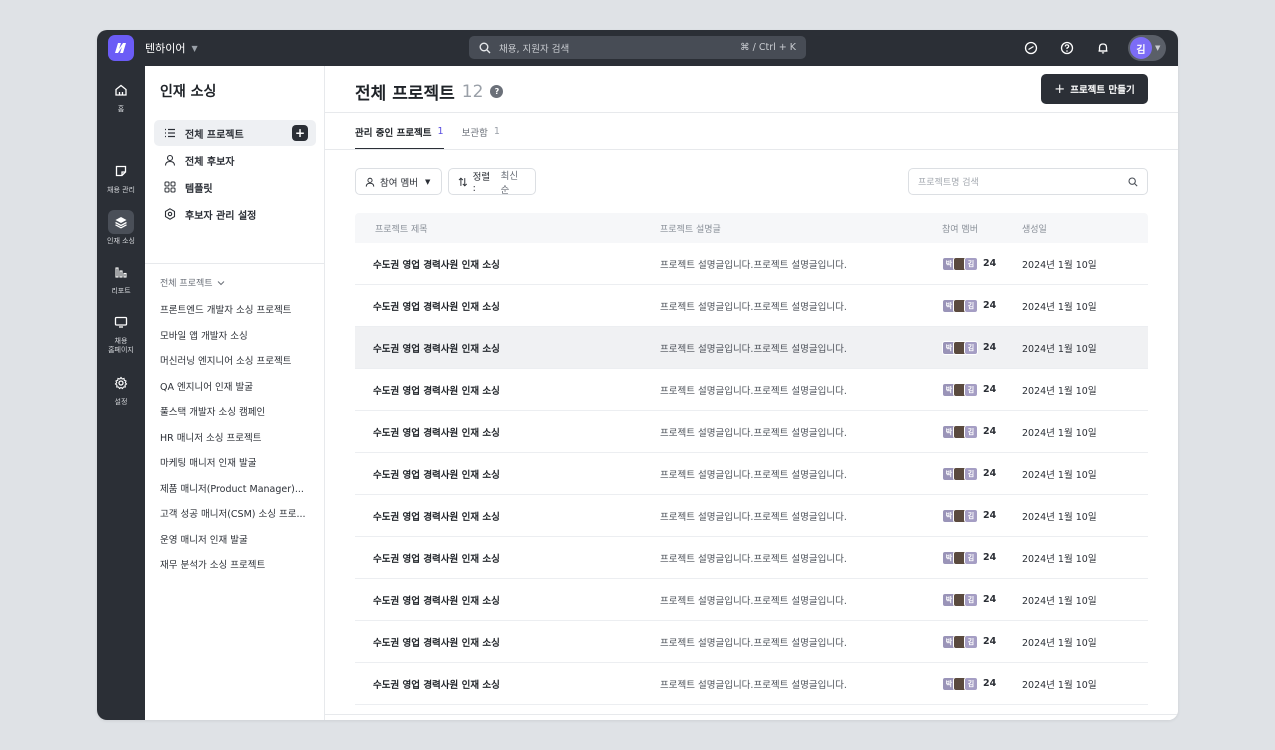 The height and width of the screenshot is (750, 1275). Describe the element at coordinates (121, 389) in the screenshot. I see `rail-item-settings: 설정` at that location.